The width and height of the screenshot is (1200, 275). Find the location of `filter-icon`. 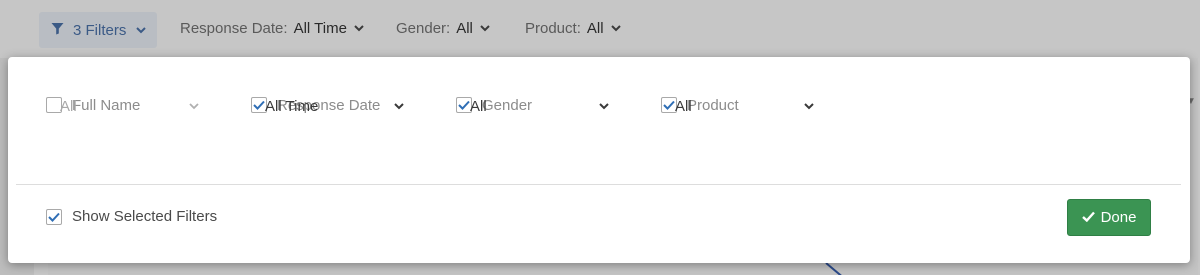

filter-icon is located at coordinates (57, 30).